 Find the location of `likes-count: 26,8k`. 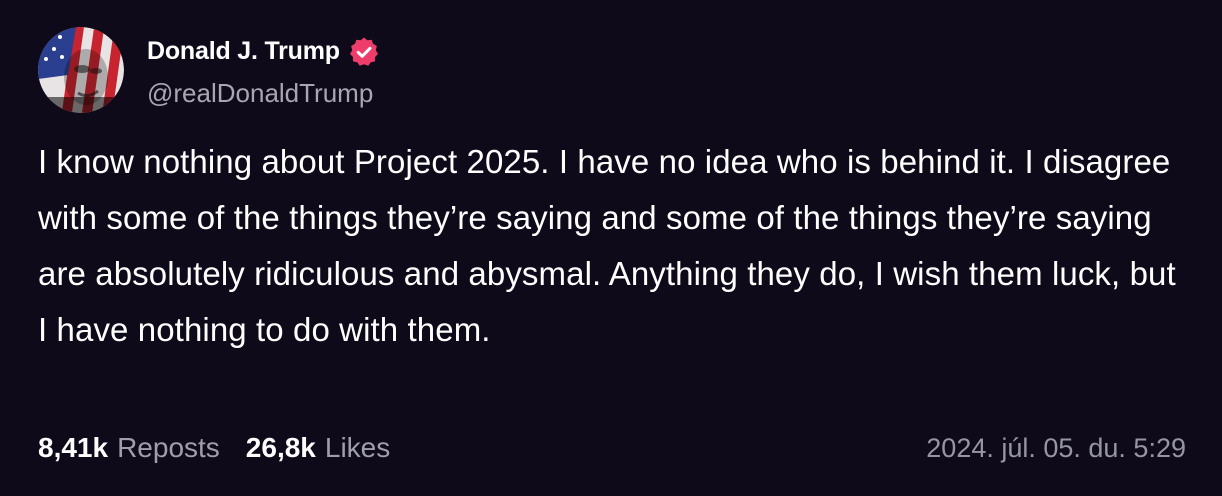

likes-count: 26,8k is located at coordinates (280, 447).